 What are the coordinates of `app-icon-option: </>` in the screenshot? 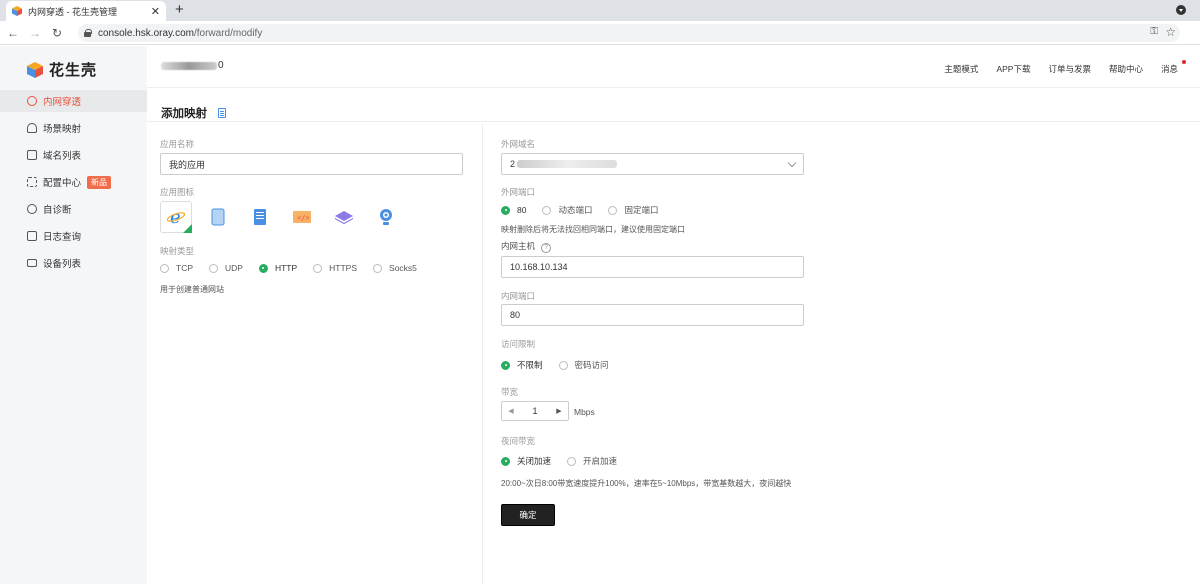 It's located at (302, 217).